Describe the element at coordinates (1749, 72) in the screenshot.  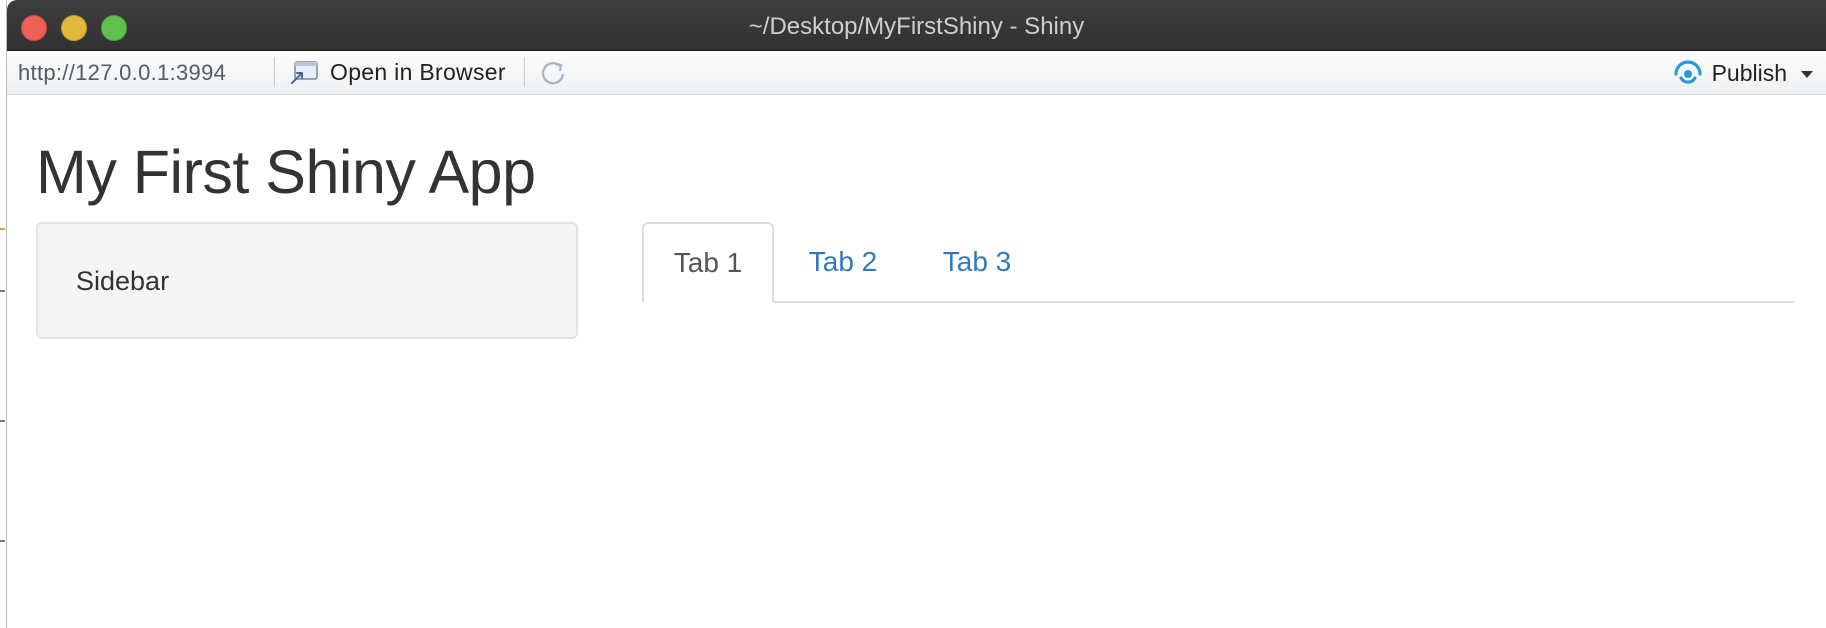
I see `publish-label: Publish` at that location.